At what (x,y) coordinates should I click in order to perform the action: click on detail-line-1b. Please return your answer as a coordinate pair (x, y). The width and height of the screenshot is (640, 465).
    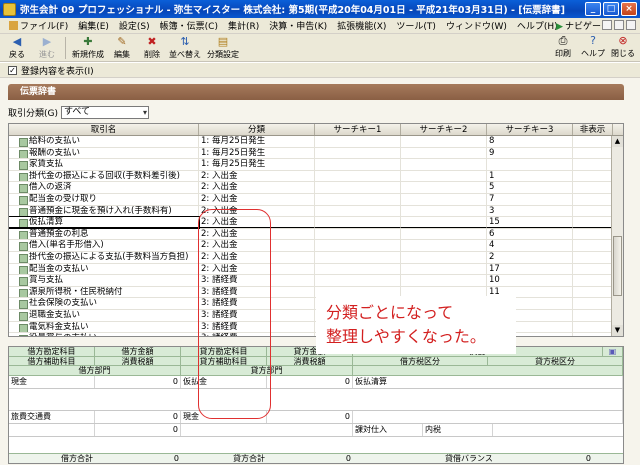
    Looking at the image, I should click on (316, 399).